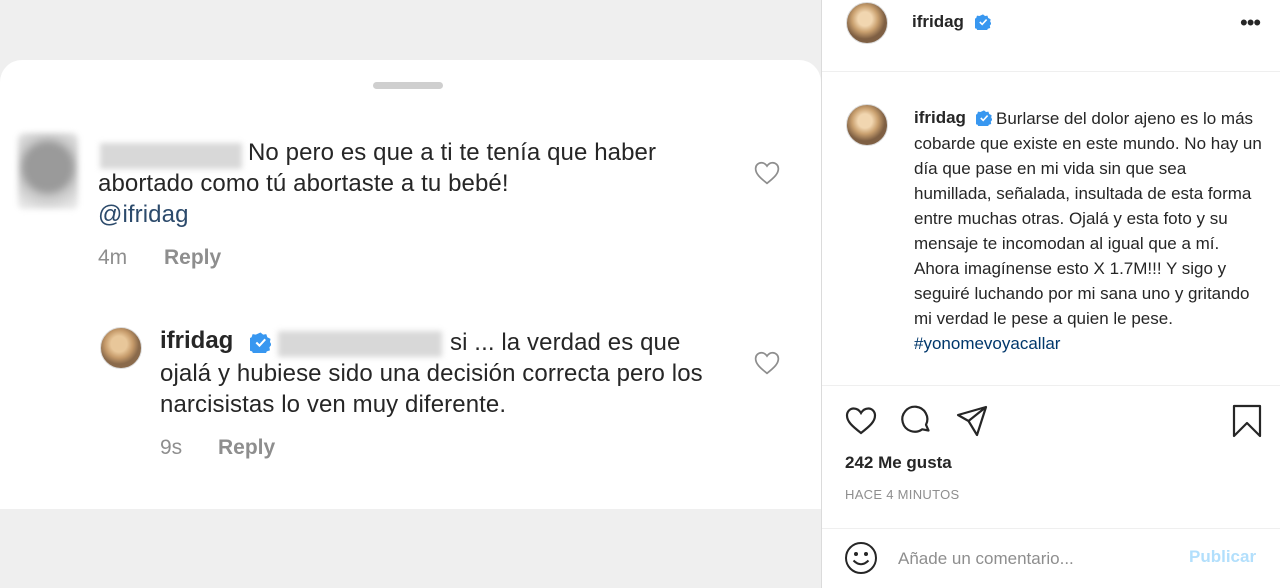 This screenshot has width=1280, height=588. What do you see at coordinates (143, 214) in the screenshot?
I see `comment1-mention: @ifridag` at bounding box center [143, 214].